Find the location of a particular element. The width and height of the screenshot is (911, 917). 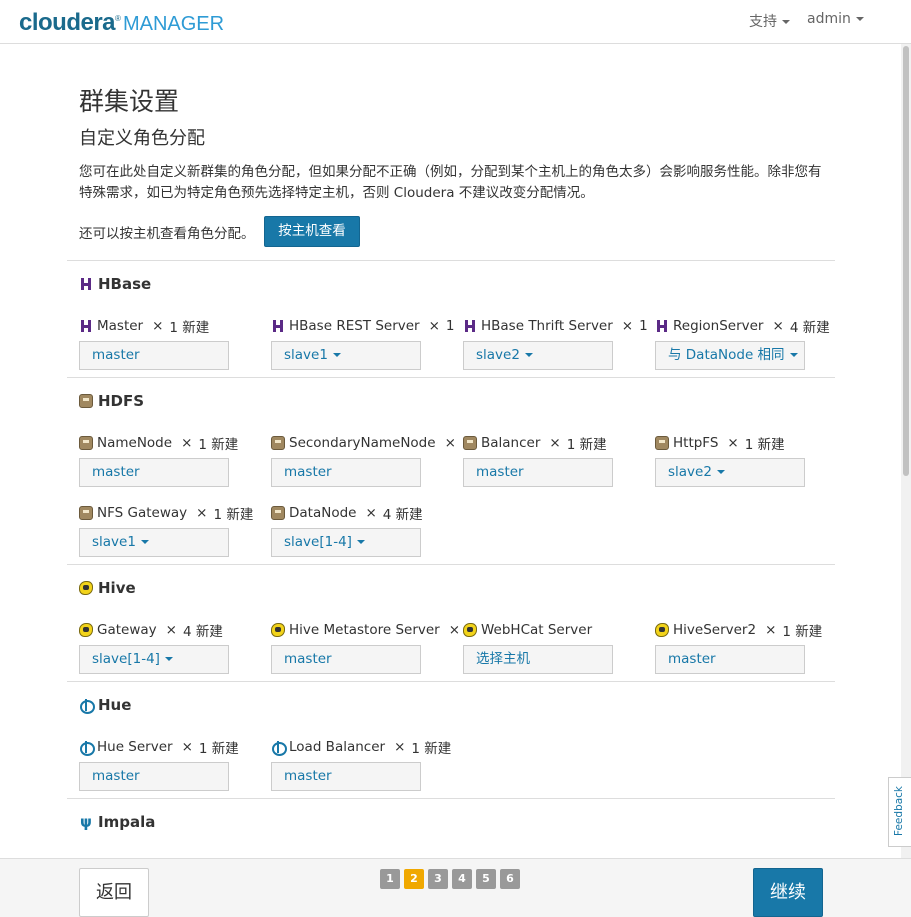

feedback-tab: Feedback is located at coordinates (899, 812).